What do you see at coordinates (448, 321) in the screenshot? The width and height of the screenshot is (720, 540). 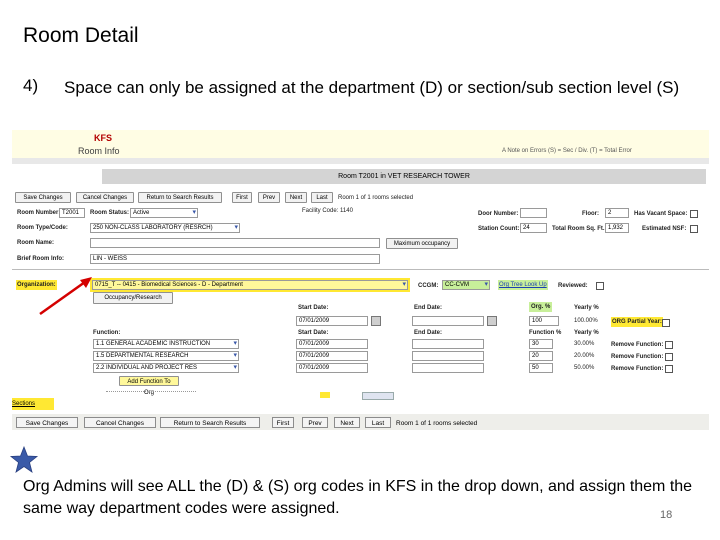 I see `org-end-date-field` at bounding box center [448, 321].